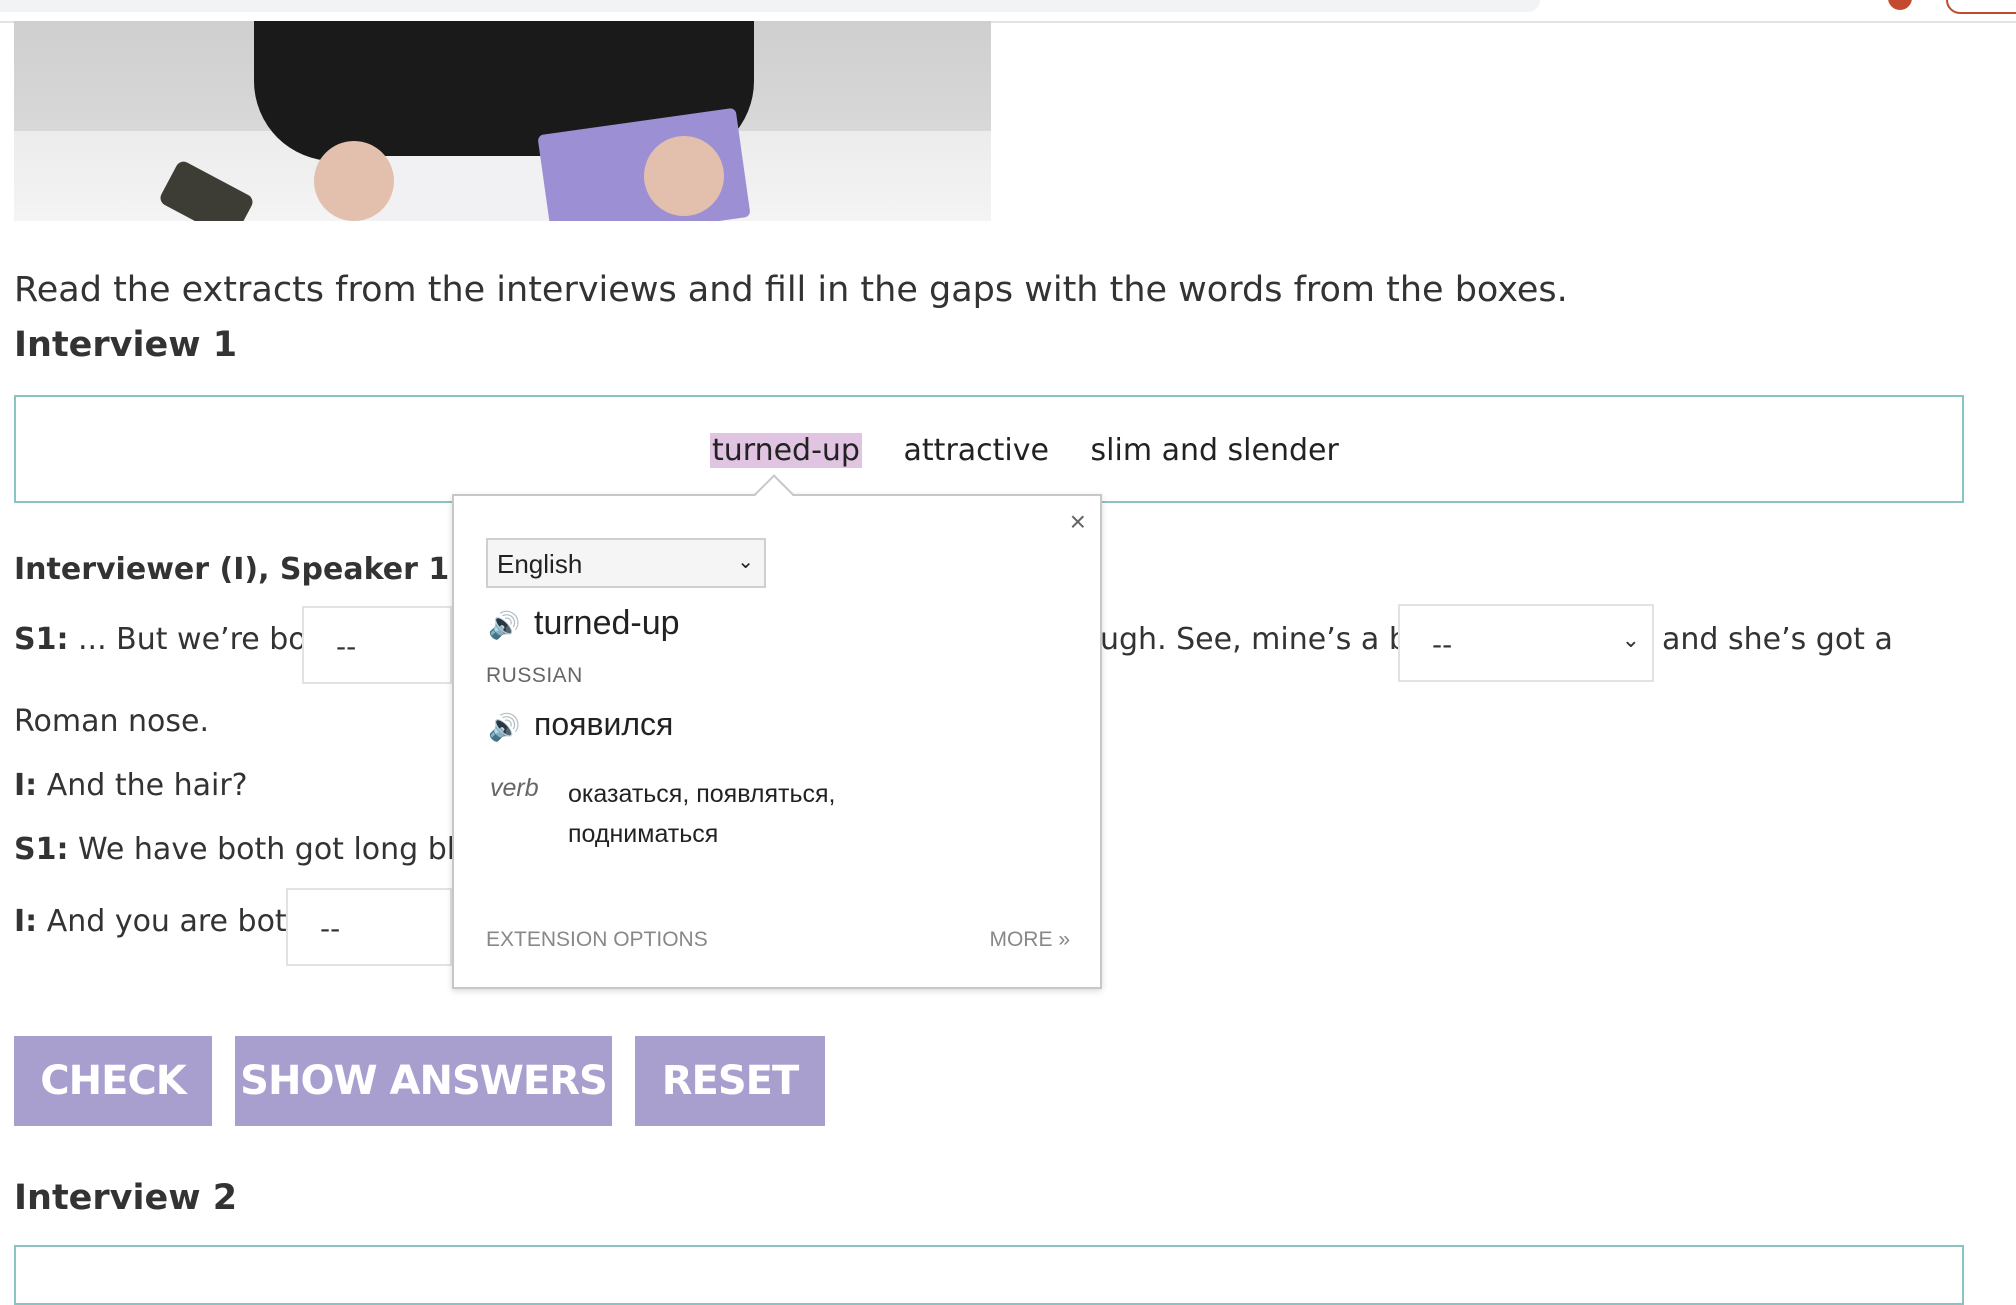  I want to click on line-s1-start: S1: ... But we’re both, so click(175, 639).